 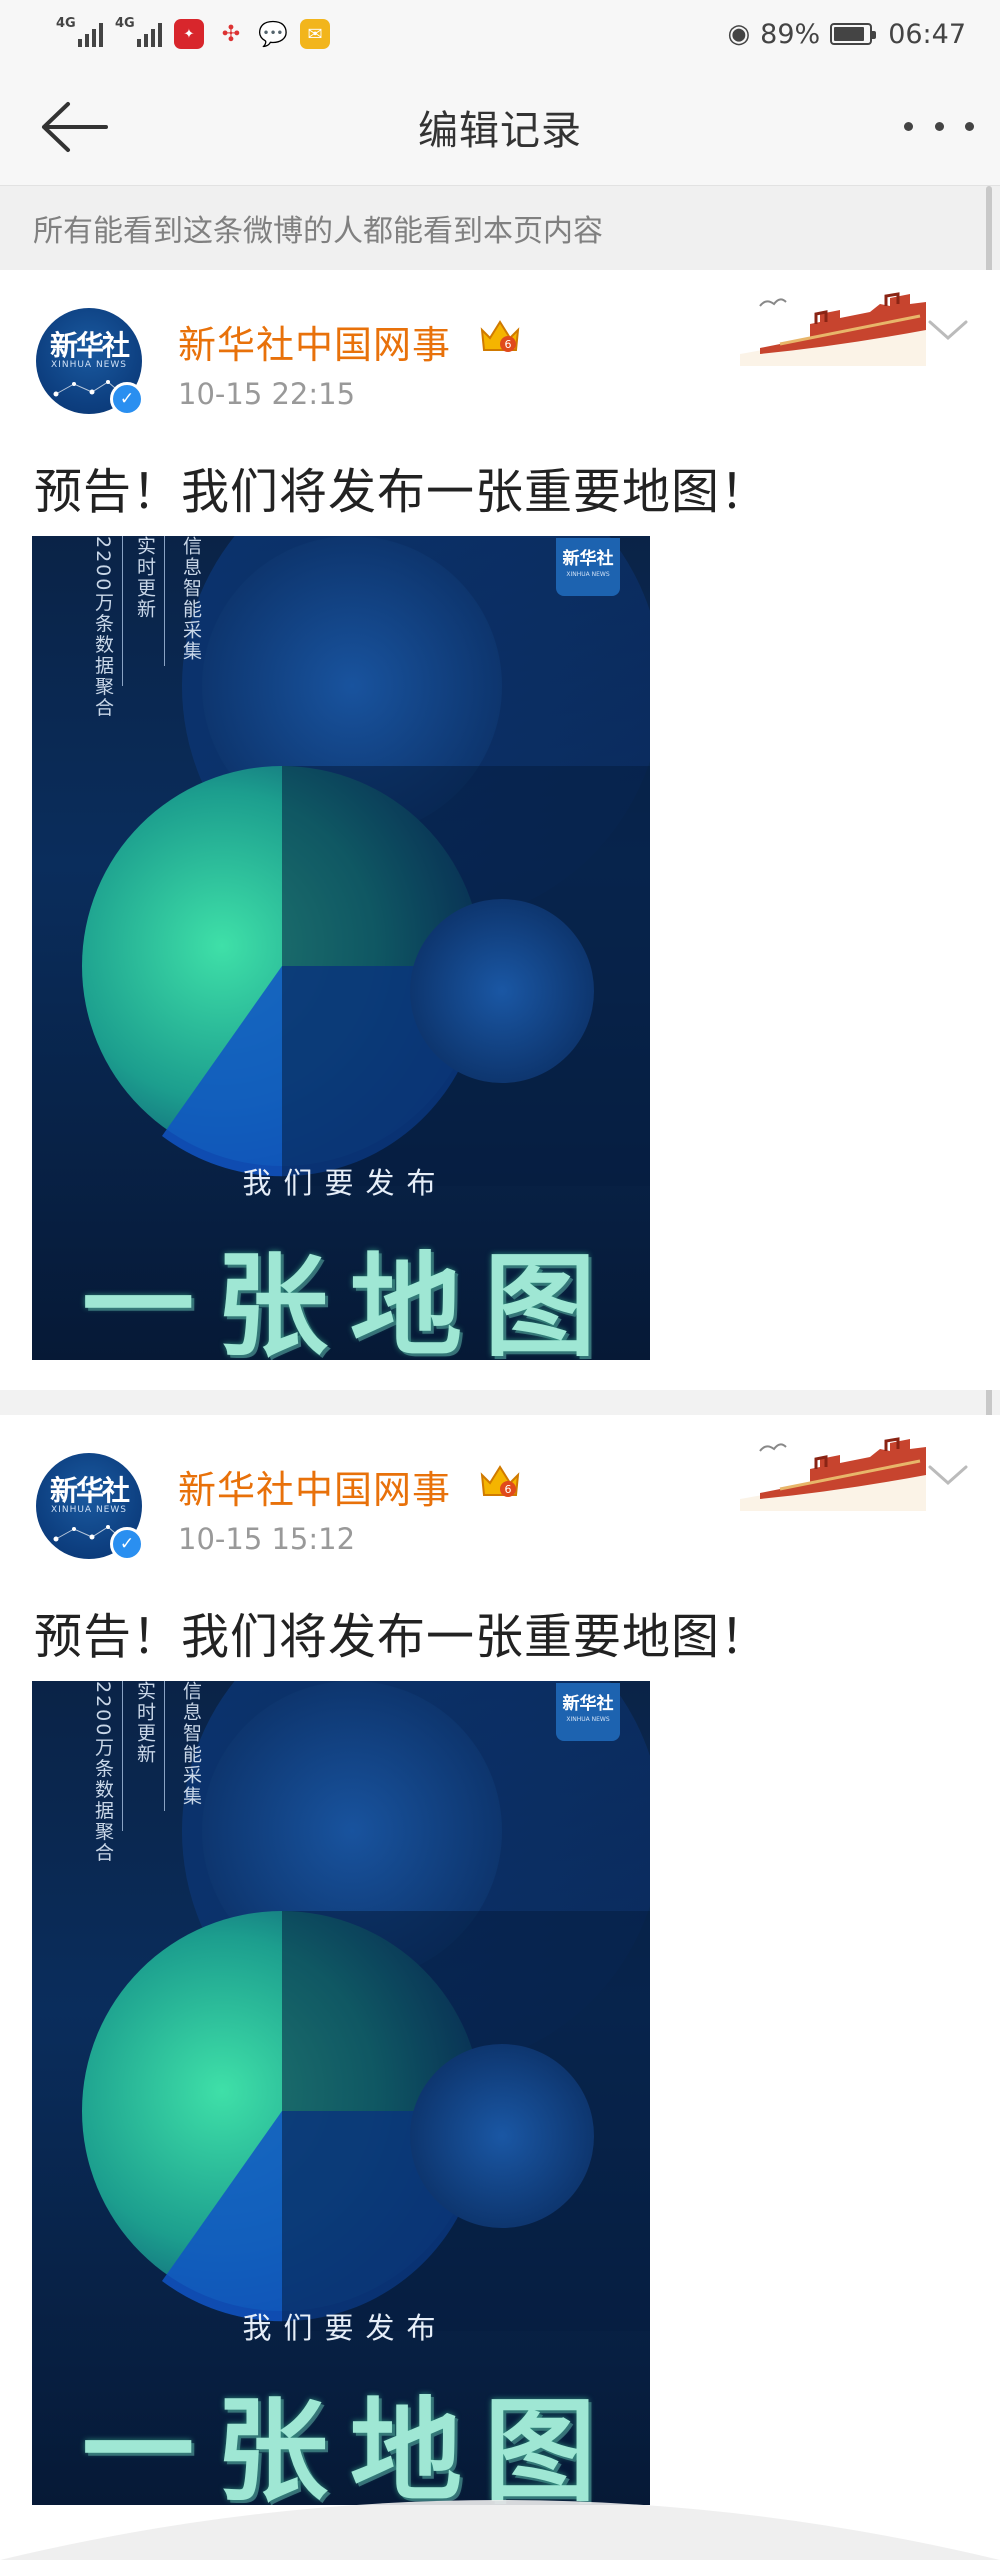 I want to click on bottom-overlay, so click(x=500, y=2530).